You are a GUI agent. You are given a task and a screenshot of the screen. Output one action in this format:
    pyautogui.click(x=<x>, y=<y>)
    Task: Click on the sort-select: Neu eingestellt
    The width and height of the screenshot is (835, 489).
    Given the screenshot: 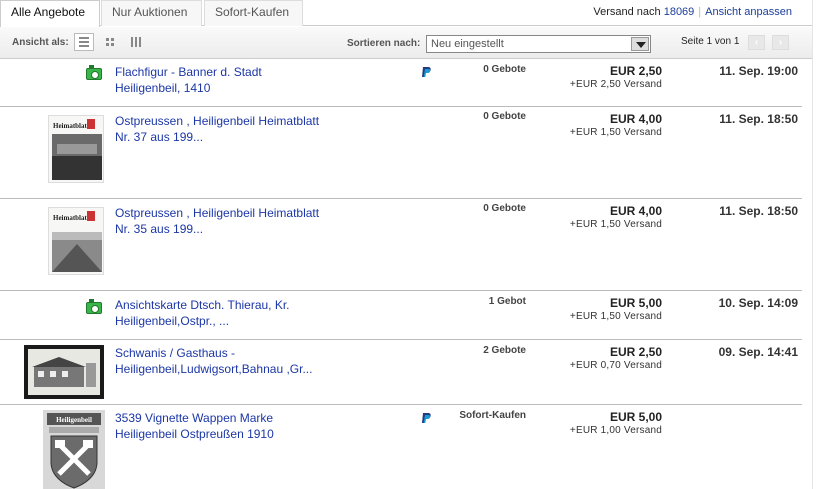 What is the action you would take?
    pyautogui.click(x=538, y=44)
    